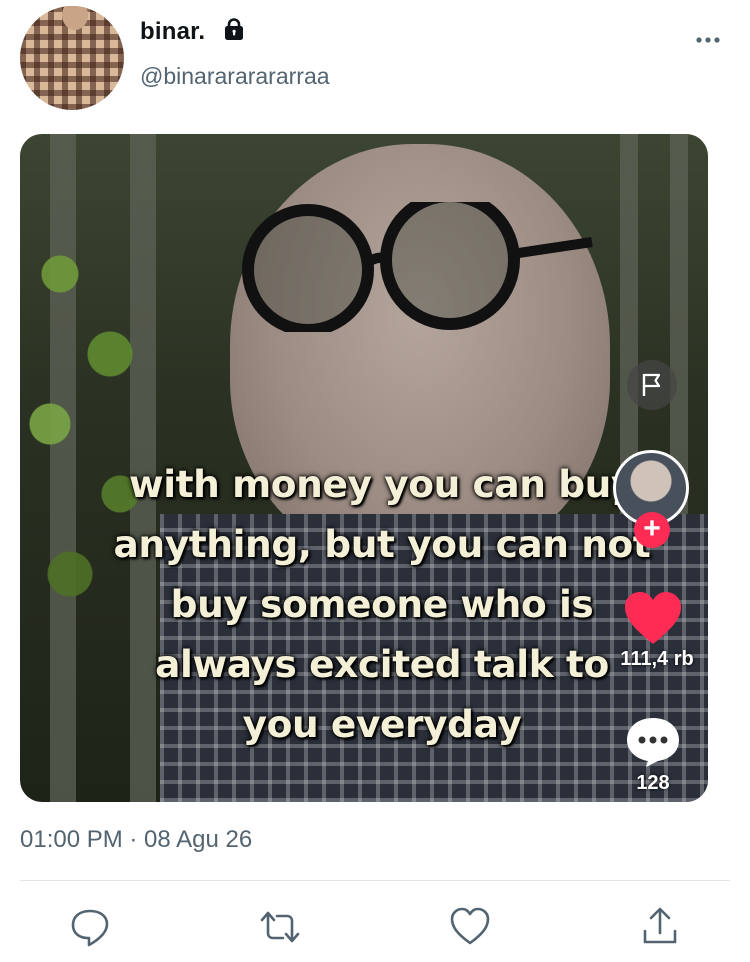  I want to click on lock-icon, so click(234, 29).